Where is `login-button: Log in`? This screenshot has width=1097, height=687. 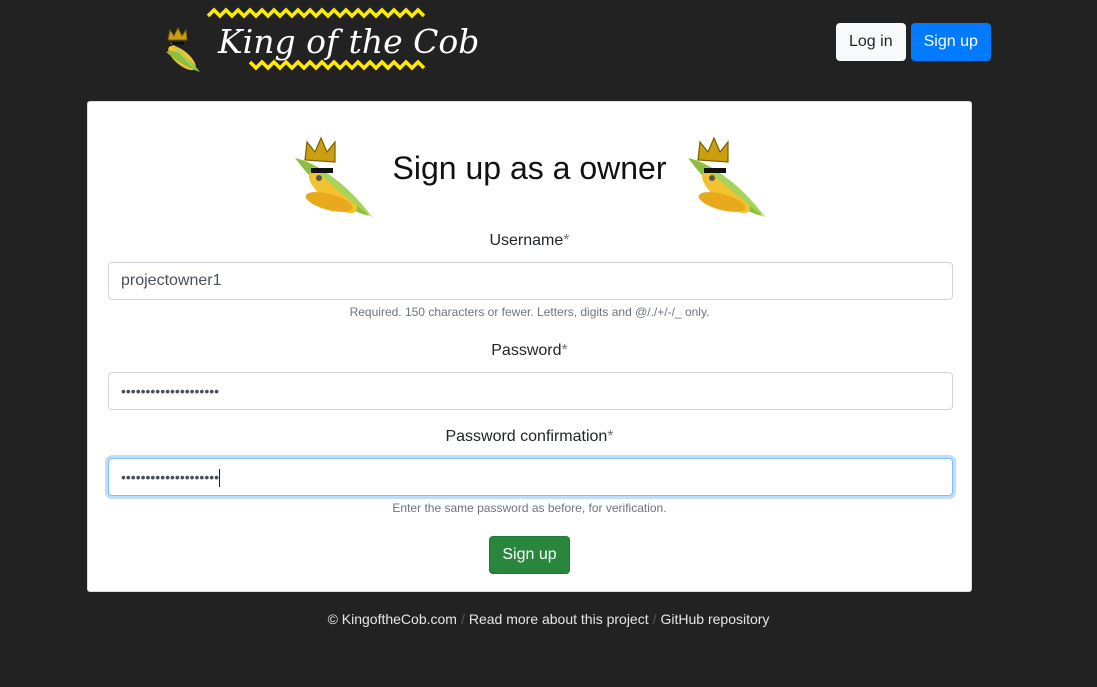 login-button: Log in is located at coordinates (871, 42).